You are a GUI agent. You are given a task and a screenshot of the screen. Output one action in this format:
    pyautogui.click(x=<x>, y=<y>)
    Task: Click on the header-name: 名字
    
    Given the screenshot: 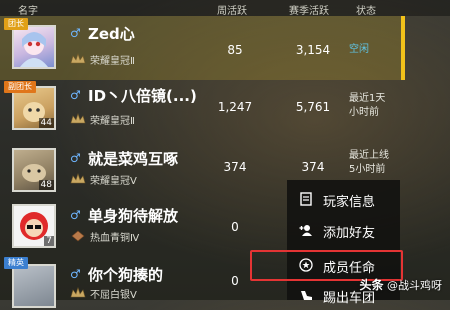 What is the action you would take?
    pyautogui.click(x=28, y=11)
    